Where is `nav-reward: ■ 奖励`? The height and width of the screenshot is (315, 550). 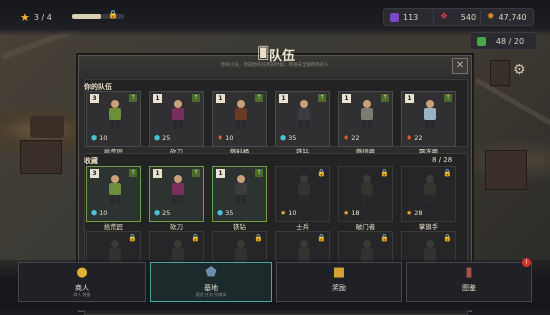
nav-reward: ■ 奖励 is located at coordinates (339, 282).